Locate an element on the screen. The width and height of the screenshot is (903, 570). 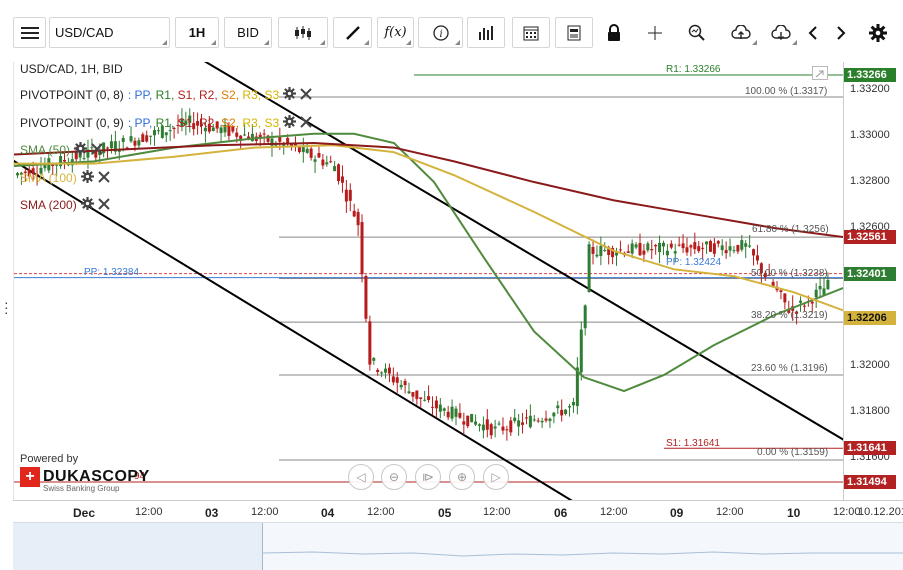
nav-reset-button: ⧐ is located at coordinates (428, 477).